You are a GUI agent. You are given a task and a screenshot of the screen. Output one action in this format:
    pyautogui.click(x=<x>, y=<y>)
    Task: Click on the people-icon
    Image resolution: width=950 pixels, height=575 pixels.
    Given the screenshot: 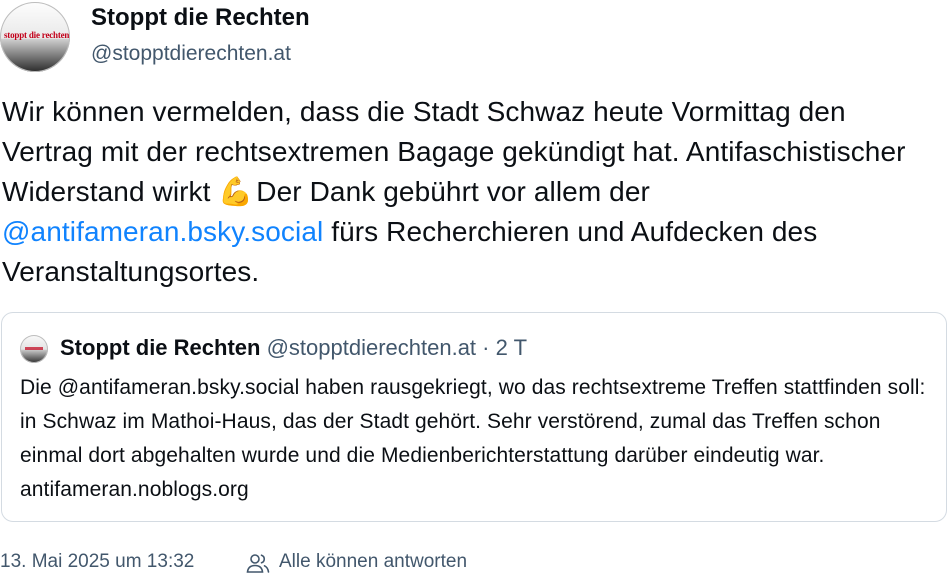 What is the action you would take?
    pyautogui.click(x=258, y=563)
    